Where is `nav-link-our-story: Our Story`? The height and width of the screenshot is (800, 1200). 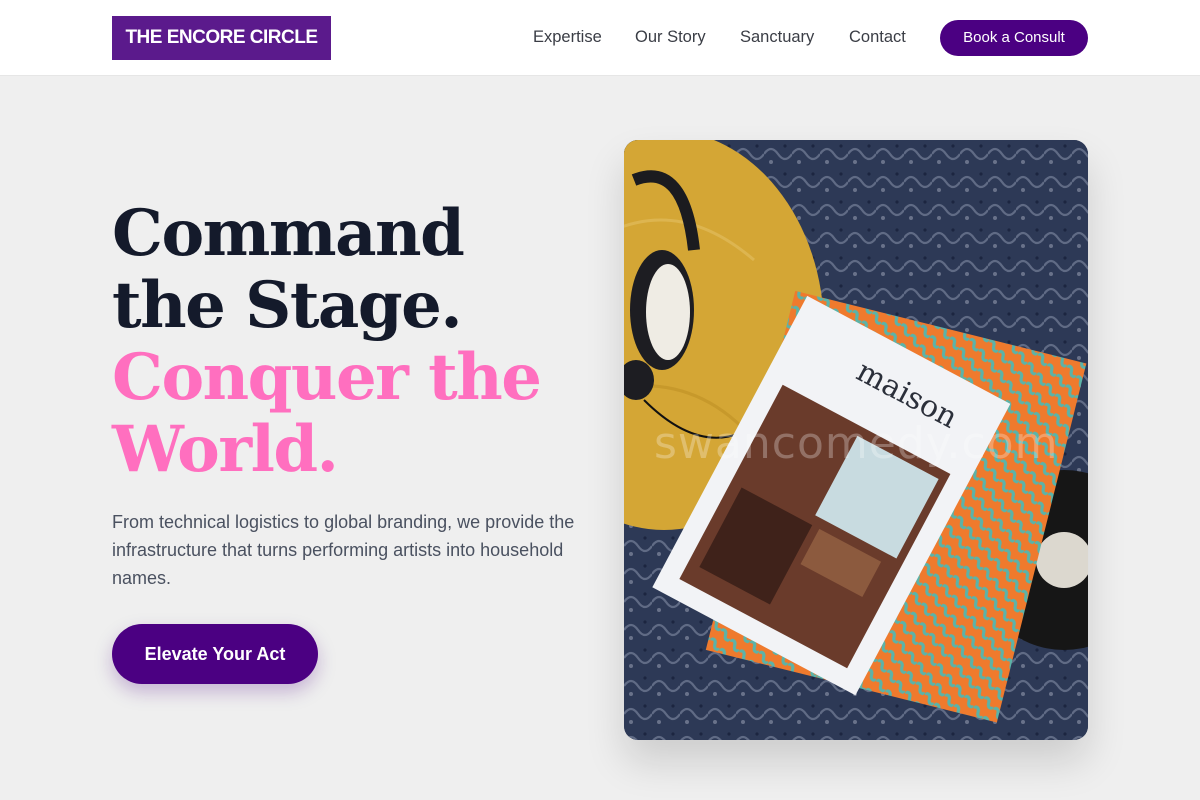 nav-link-our-story: Our Story is located at coordinates (670, 37).